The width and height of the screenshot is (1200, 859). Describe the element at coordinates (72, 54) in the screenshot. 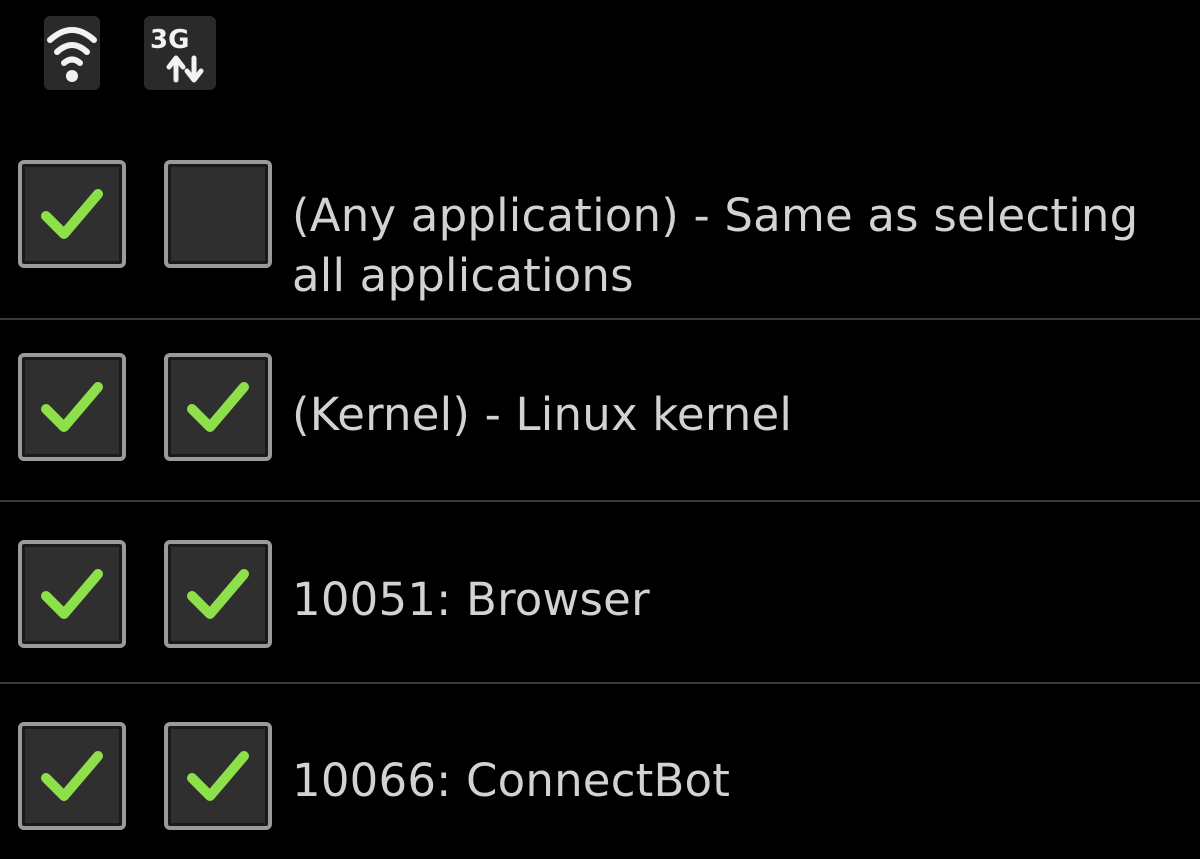

I see `wifi-icon` at that location.